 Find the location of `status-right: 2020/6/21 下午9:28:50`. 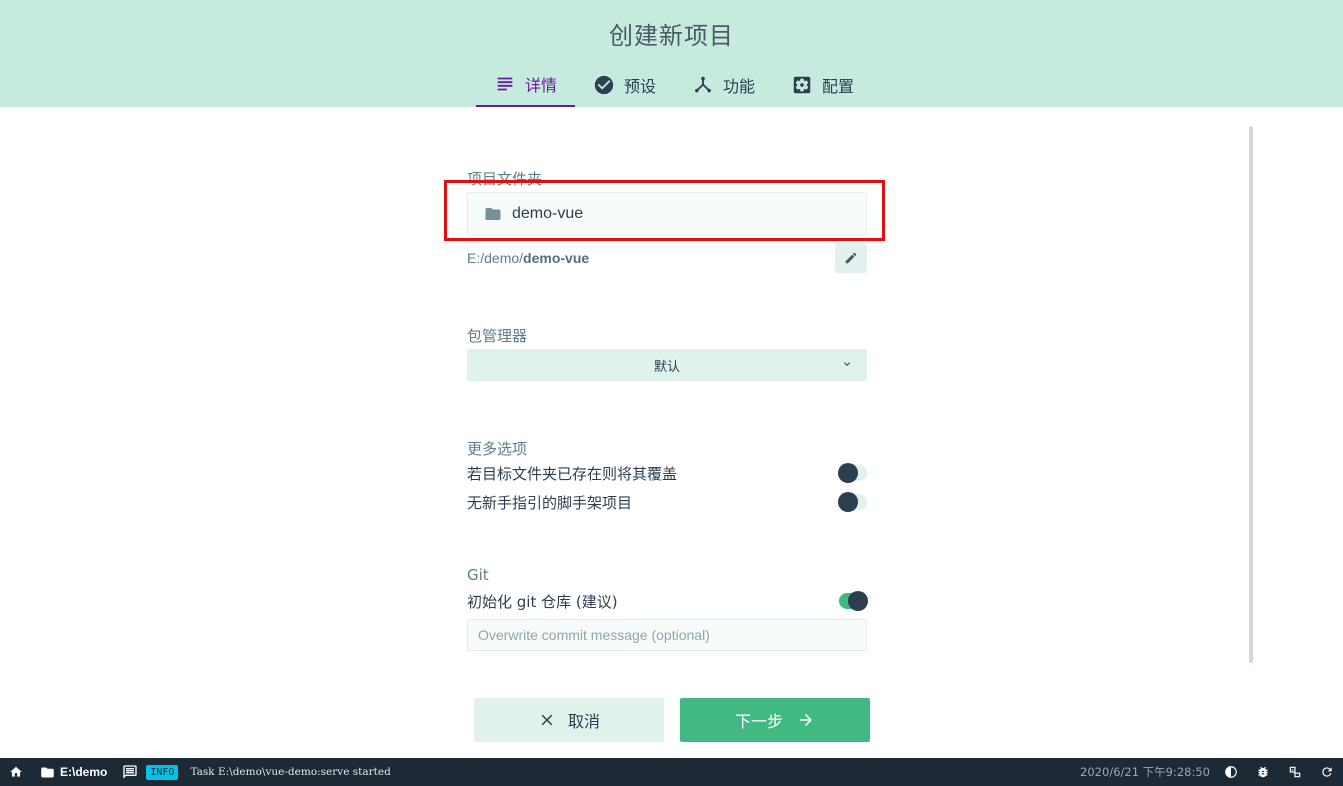

status-right: 2020/6/21 下午9:28:50 is located at coordinates (1211, 772).